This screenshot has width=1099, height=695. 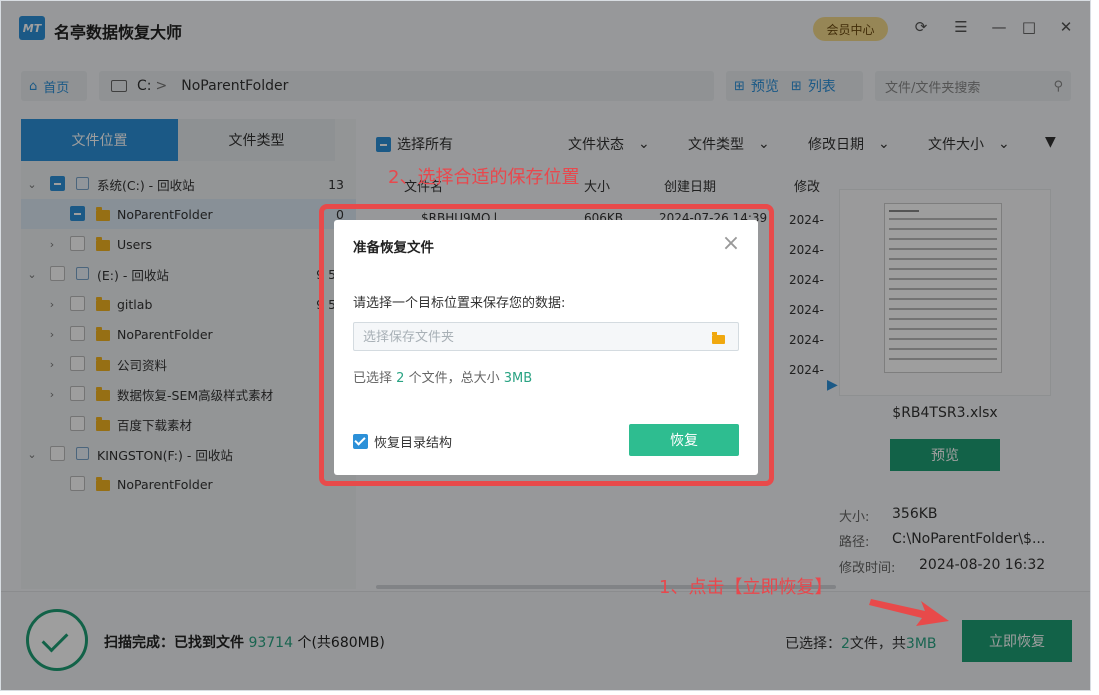 I want to click on summary-prefix: 已选择, so click(x=373, y=378).